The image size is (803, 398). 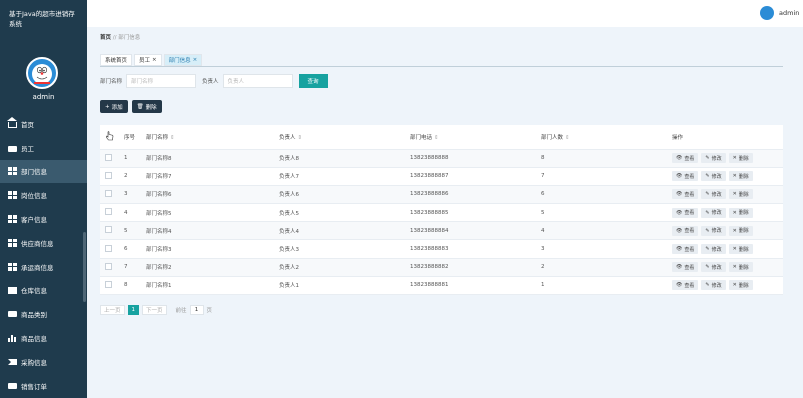 What do you see at coordinates (43, 243) in the screenshot?
I see `sidebar-item-supplier: 供应商信息` at bounding box center [43, 243].